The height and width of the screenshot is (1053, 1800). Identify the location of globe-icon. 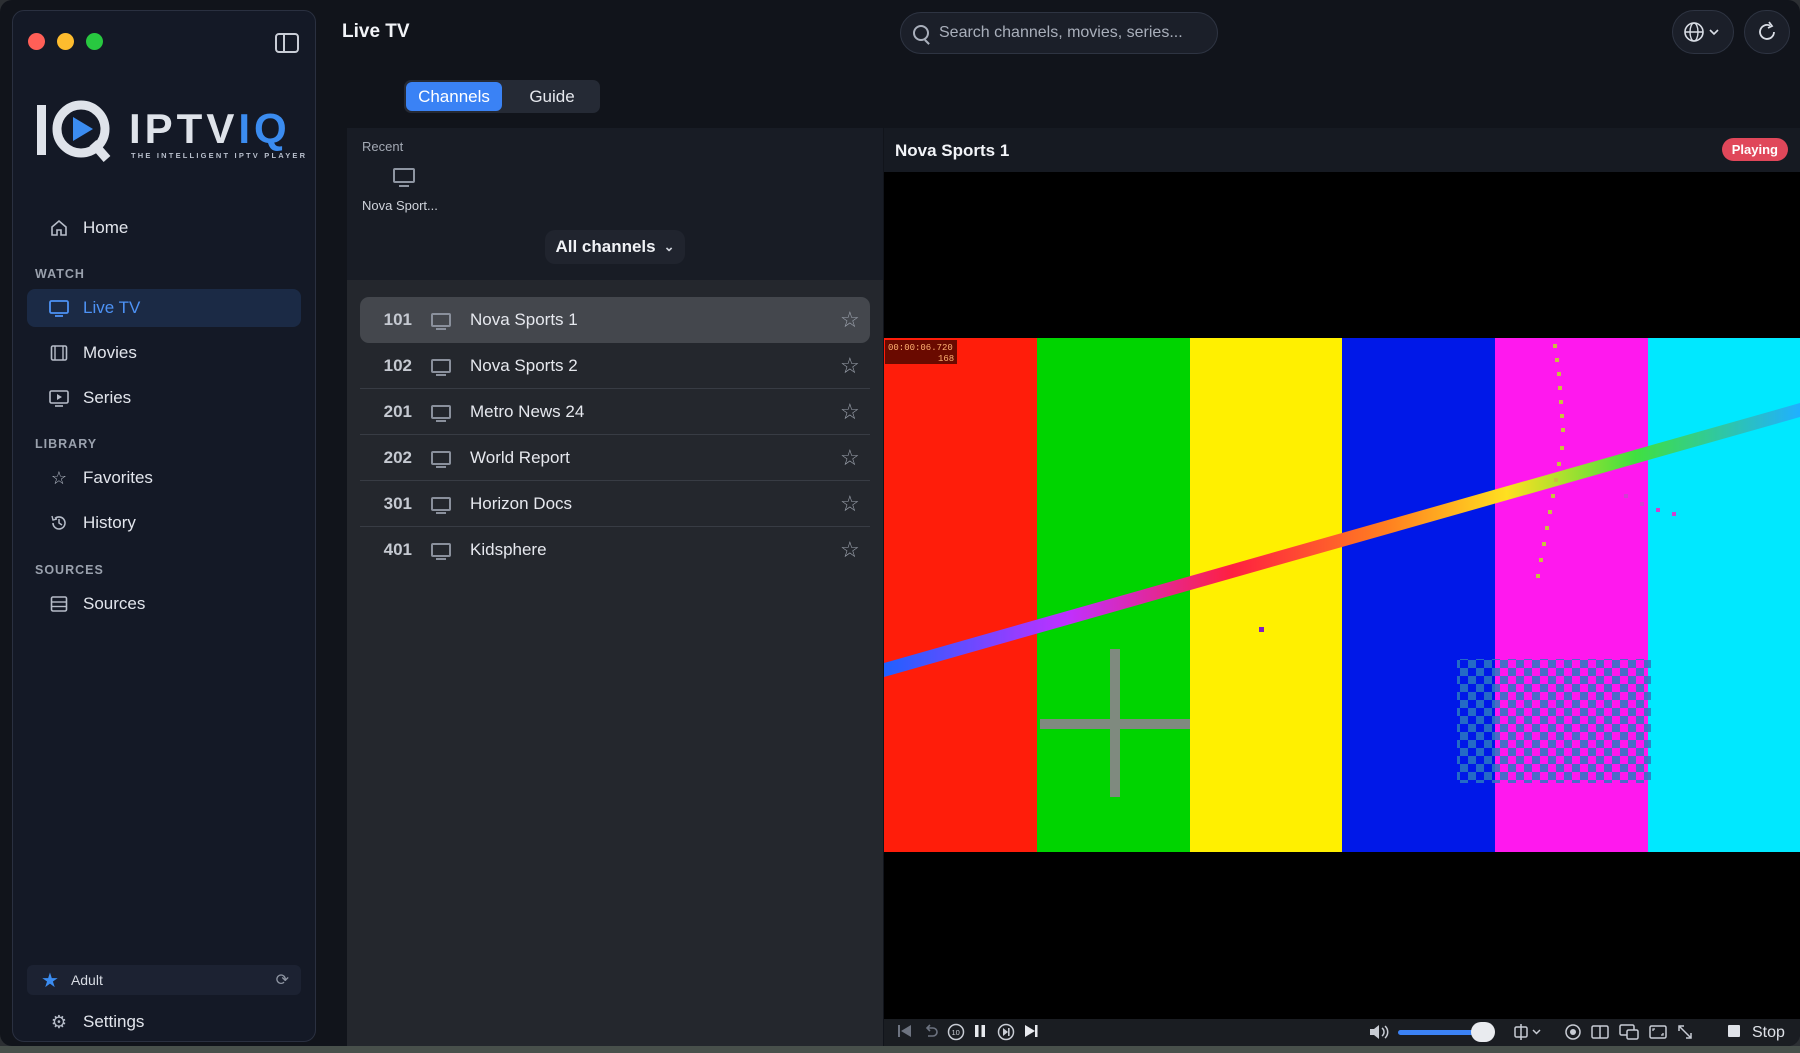
(1701, 32).